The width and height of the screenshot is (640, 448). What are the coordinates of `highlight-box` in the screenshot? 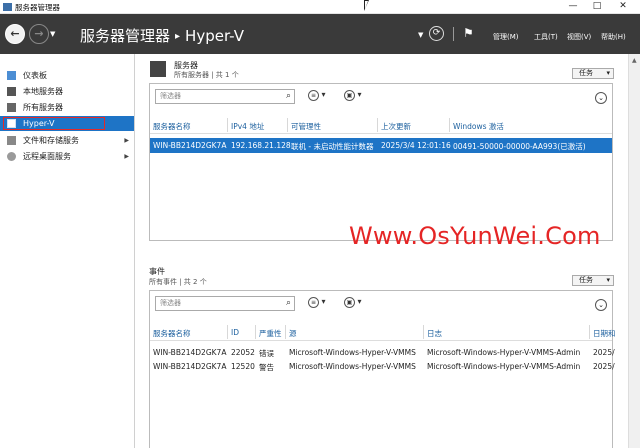 It's located at (54, 123).